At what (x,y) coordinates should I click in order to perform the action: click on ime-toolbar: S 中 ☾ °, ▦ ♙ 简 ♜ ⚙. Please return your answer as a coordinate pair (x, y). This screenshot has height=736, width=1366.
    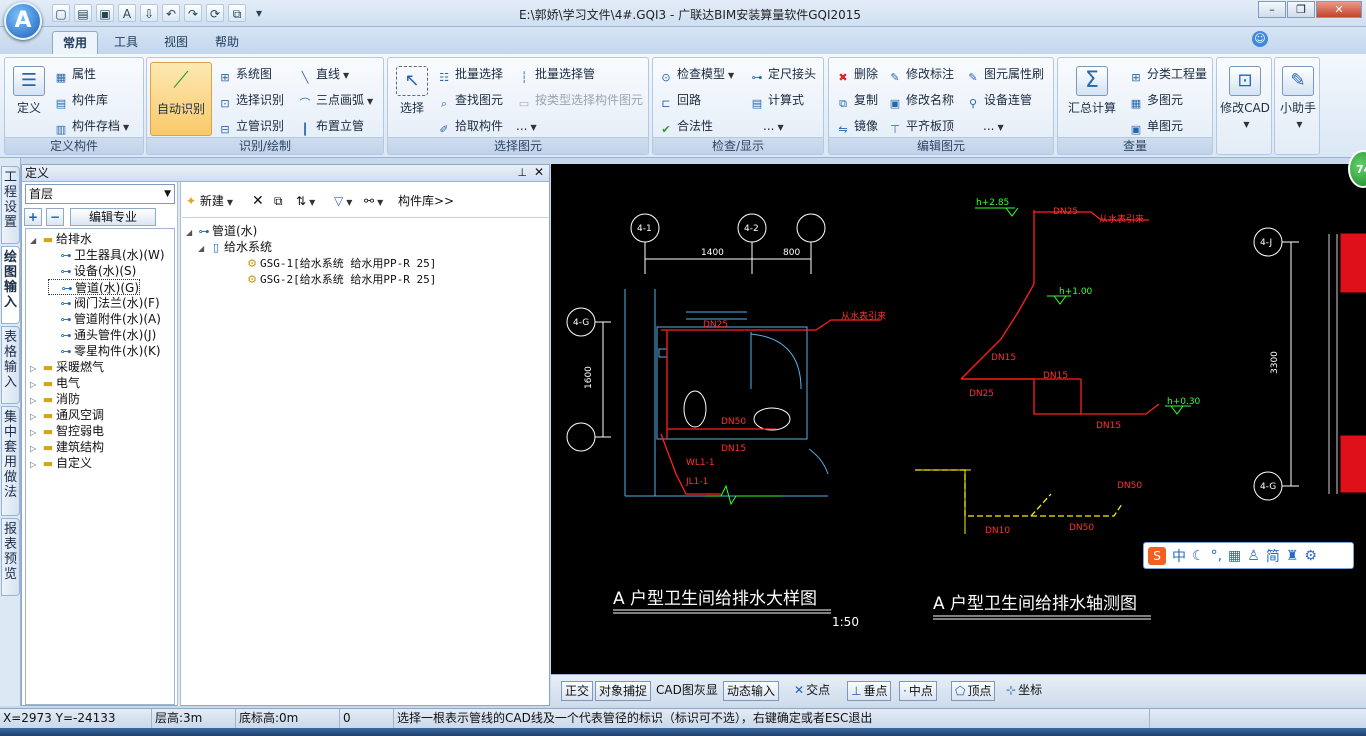
    Looking at the image, I should click on (1248, 555).